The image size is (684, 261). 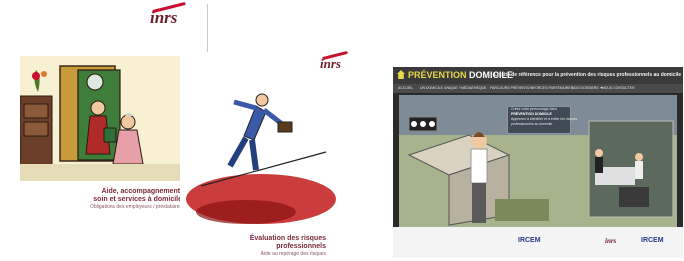 I want to click on tightrope-illustration, so click(x=261, y=158).